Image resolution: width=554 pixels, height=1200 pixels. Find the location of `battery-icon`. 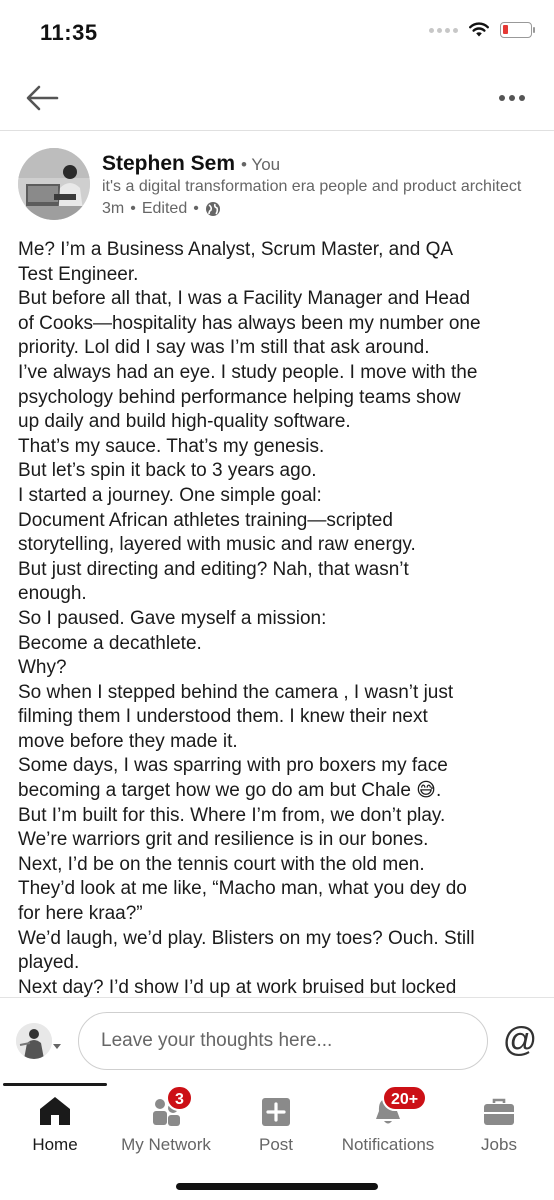

battery-icon is located at coordinates (517, 30).